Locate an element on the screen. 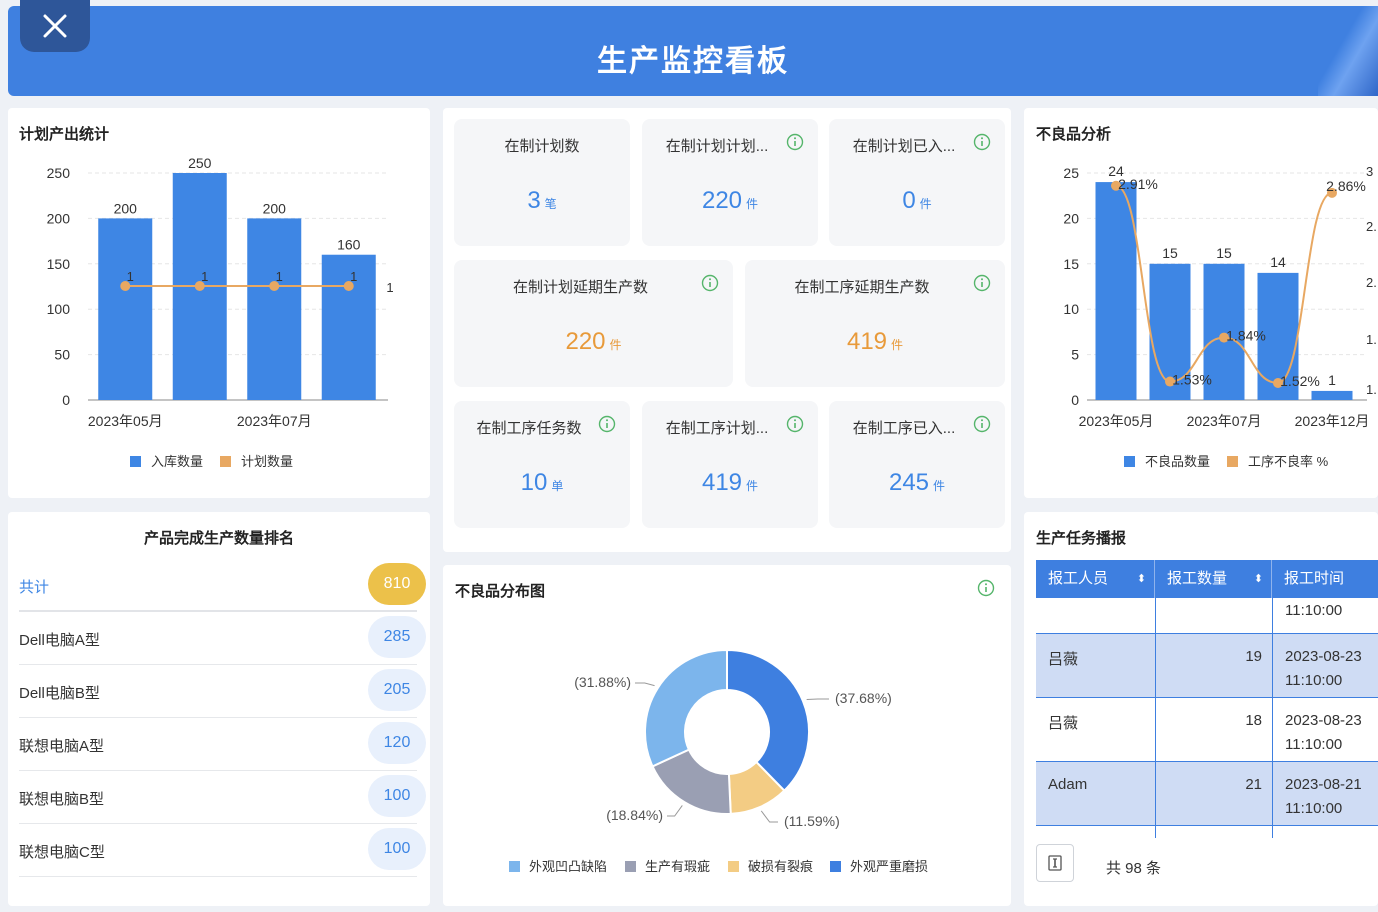  stat-tile: 在制计划已入... 0 件 is located at coordinates (917, 182).